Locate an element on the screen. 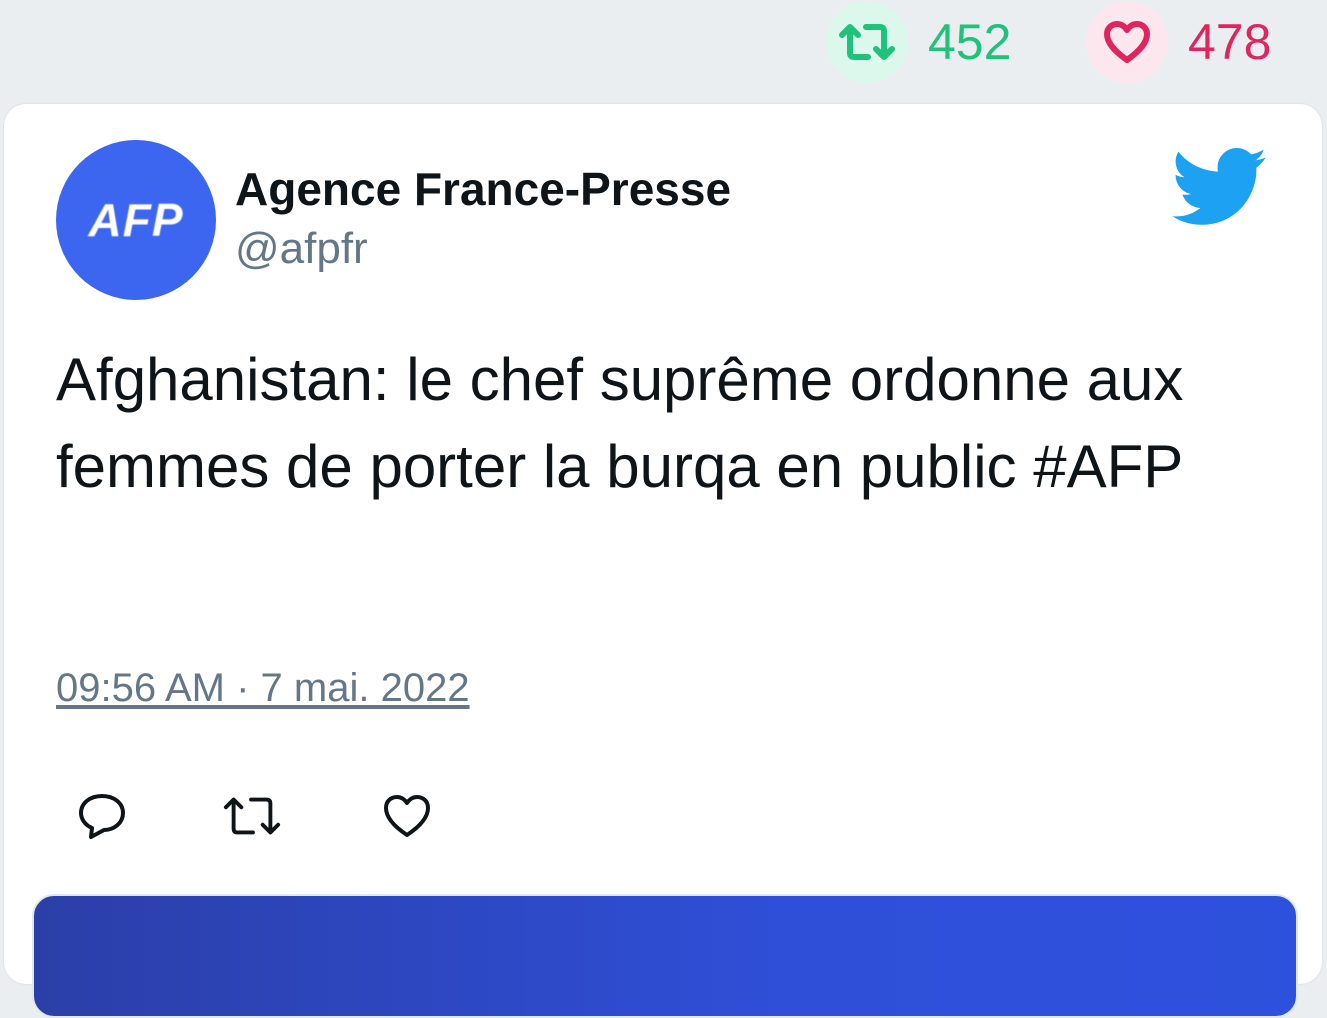 Image resolution: width=1327 pixels, height=1018 pixels. retweet-button is located at coordinates (252, 816).